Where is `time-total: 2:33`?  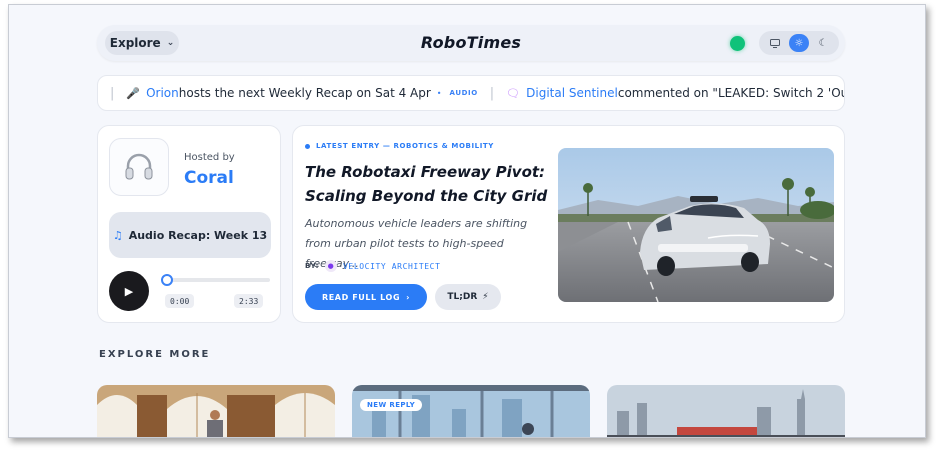
time-total: 2:33 is located at coordinates (249, 301).